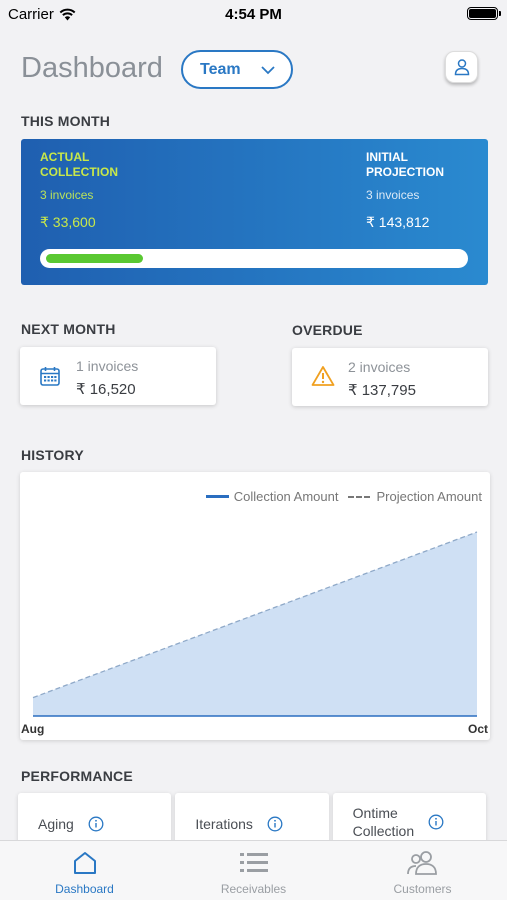 The height and width of the screenshot is (900, 507). I want to click on next-month-heading: NEXT MONTH, so click(68, 329).